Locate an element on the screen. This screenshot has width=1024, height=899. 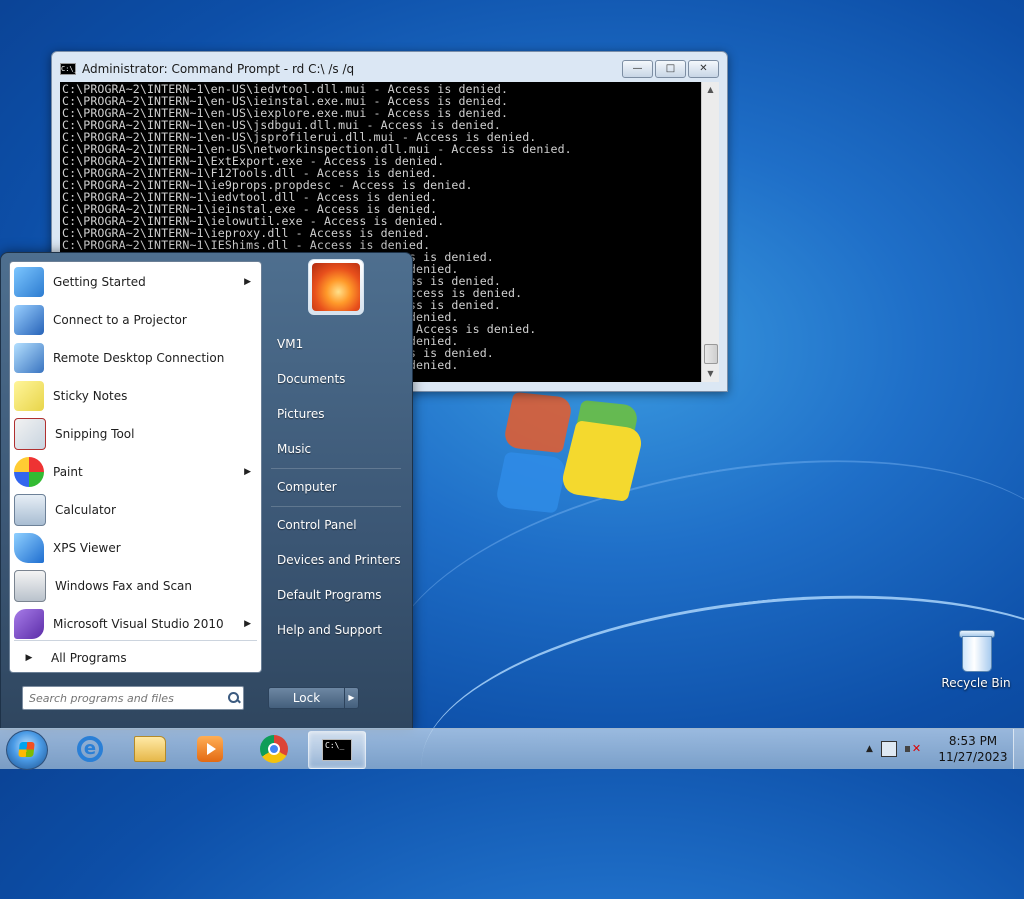
taskbar: e C:\_ ▲ 8:53 PM 11/27/2023 is located at coordinates (512, 749).